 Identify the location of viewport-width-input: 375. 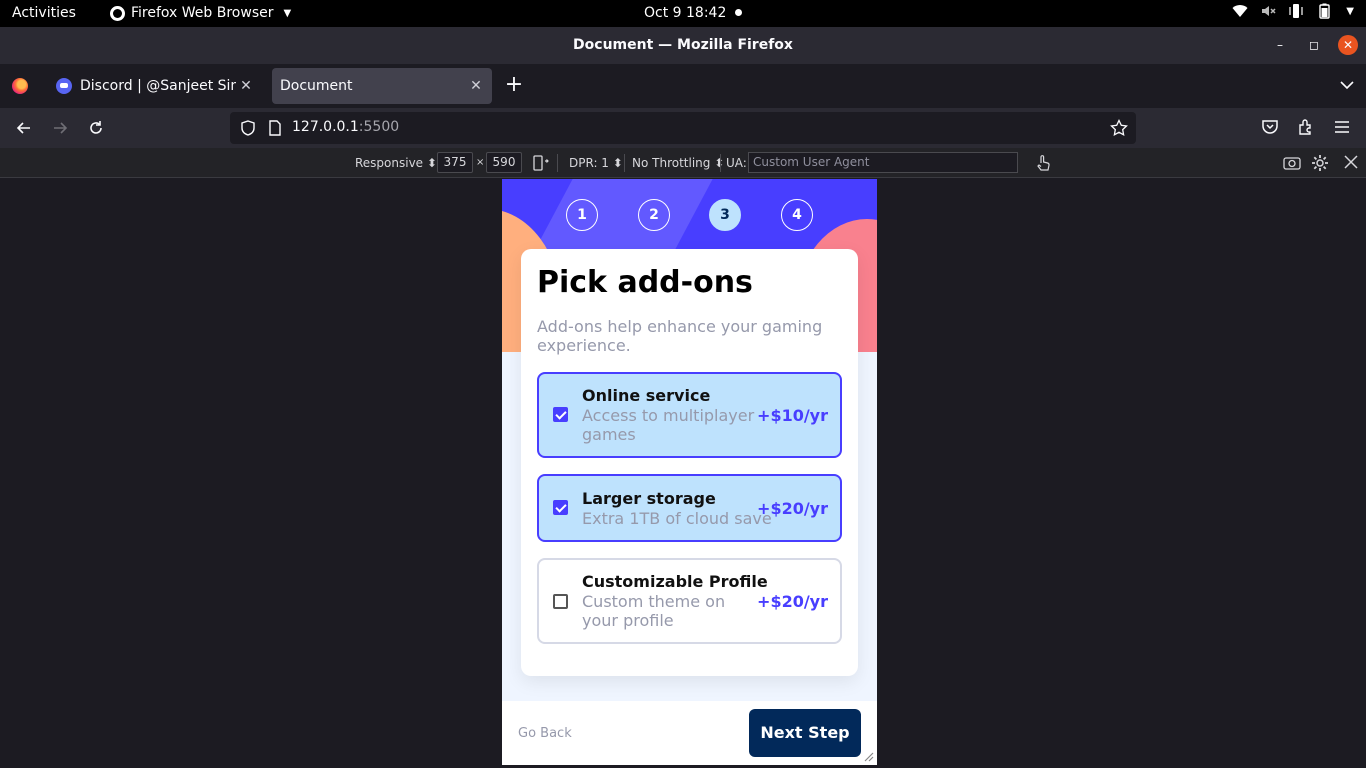
(455, 162).